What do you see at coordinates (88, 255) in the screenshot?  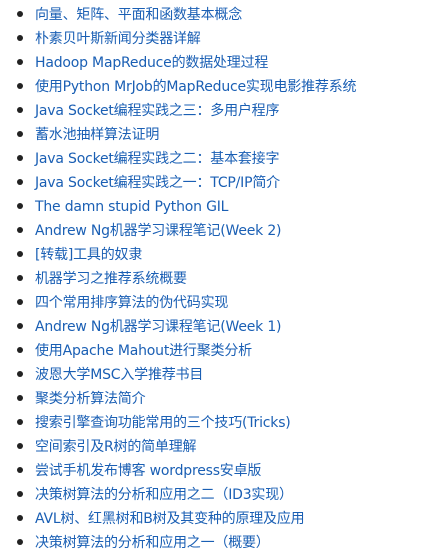 I see `post-link: [转载]工具的奴隶` at bounding box center [88, 255].